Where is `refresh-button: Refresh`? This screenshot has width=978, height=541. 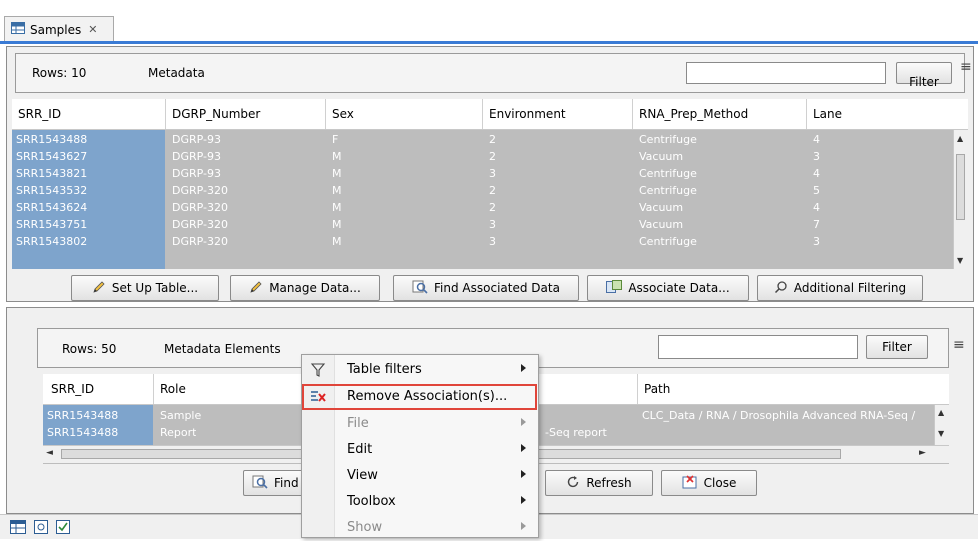
refresh-button: Refresh is located at coordinates (599, 483).